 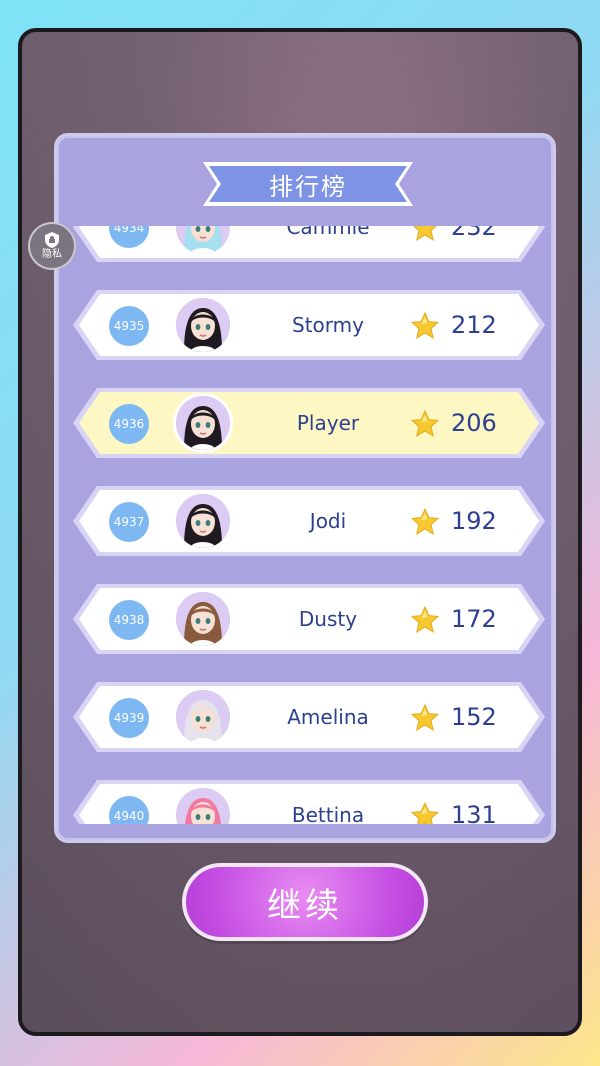 I want to click on leaderboard-title-ribbon: 排行榜, so click(x=308, y=184).